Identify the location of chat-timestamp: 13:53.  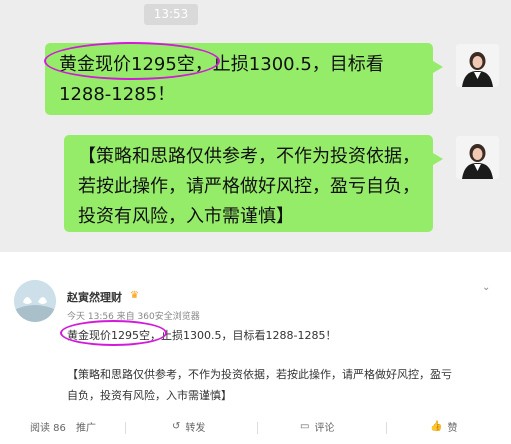
(171, 14).